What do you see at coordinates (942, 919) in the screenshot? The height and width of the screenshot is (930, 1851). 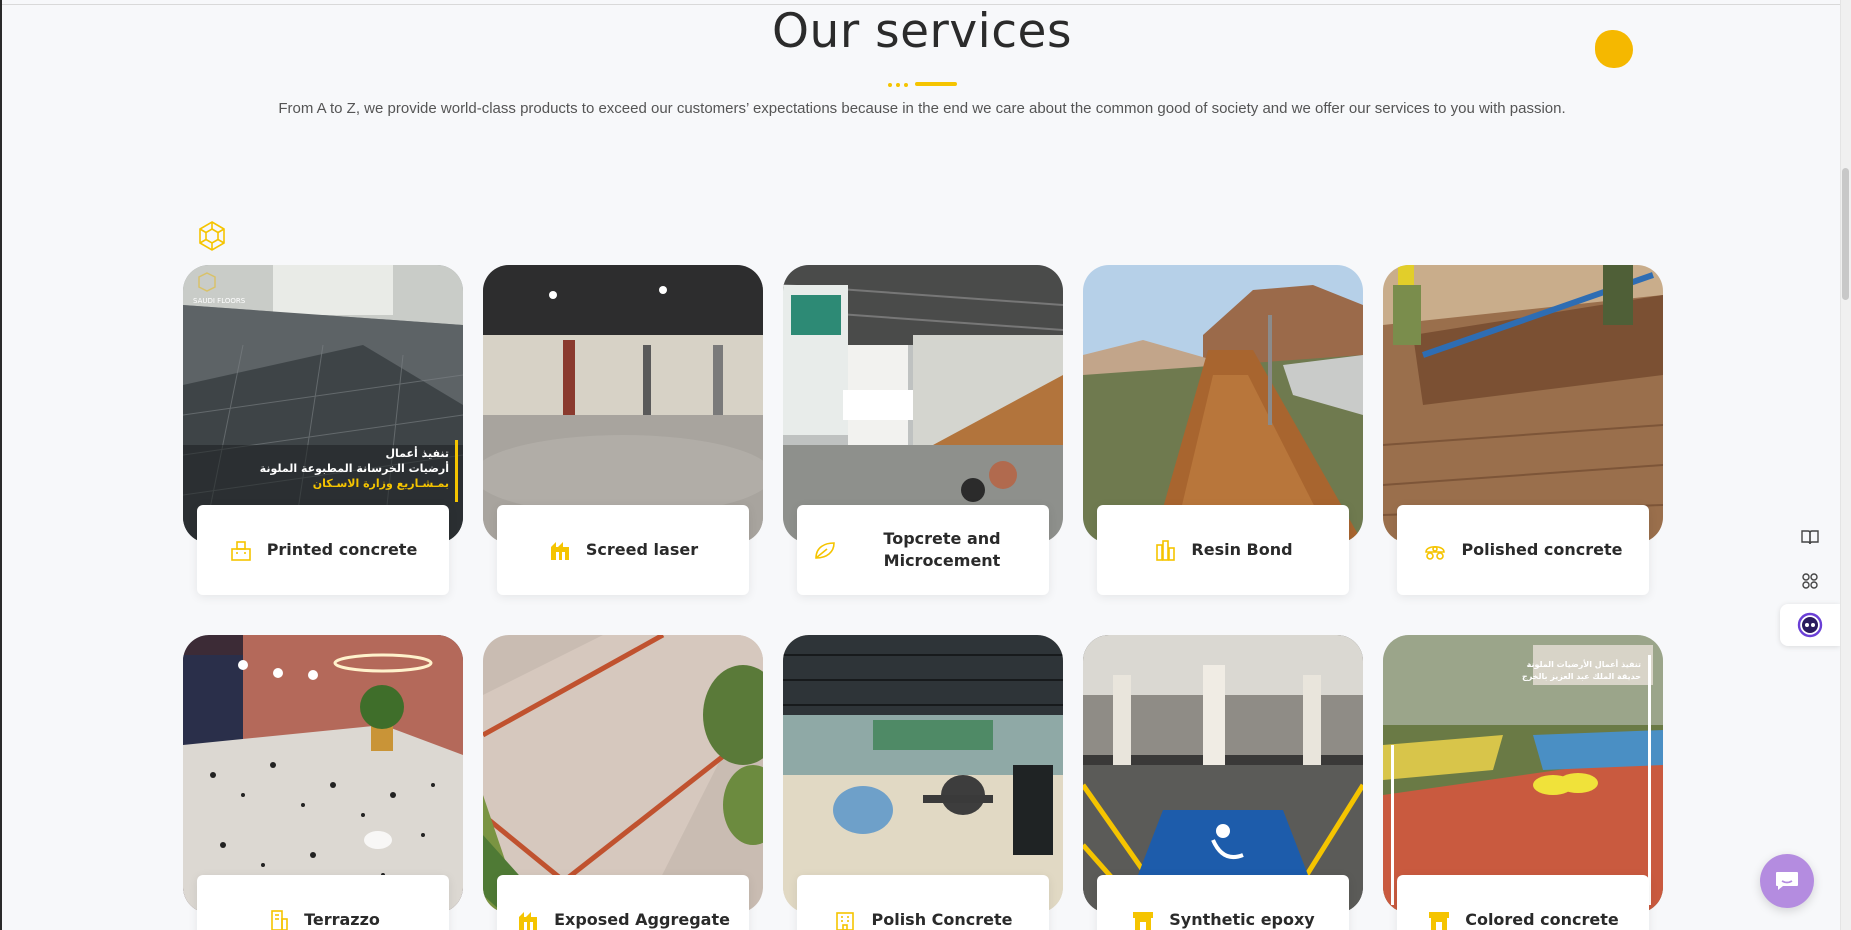 I see `service-name: Polish Concrete` at bounding box center [942, 919].